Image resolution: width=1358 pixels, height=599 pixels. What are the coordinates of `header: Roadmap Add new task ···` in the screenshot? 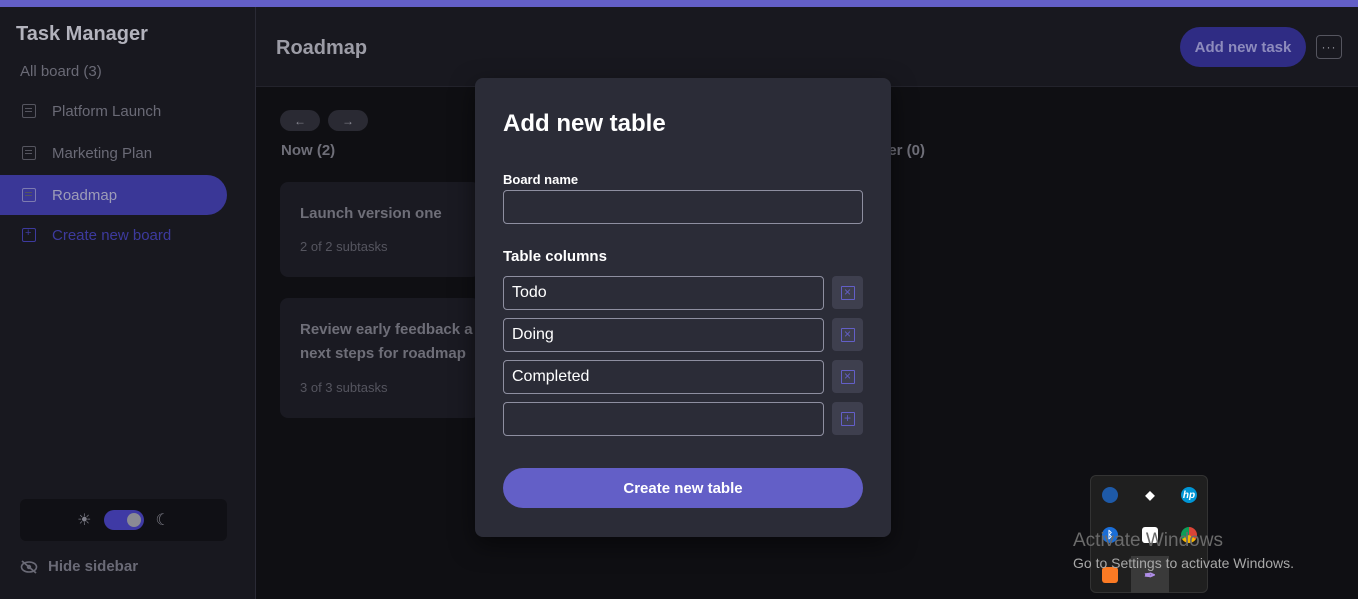 It's located at (807, 47).